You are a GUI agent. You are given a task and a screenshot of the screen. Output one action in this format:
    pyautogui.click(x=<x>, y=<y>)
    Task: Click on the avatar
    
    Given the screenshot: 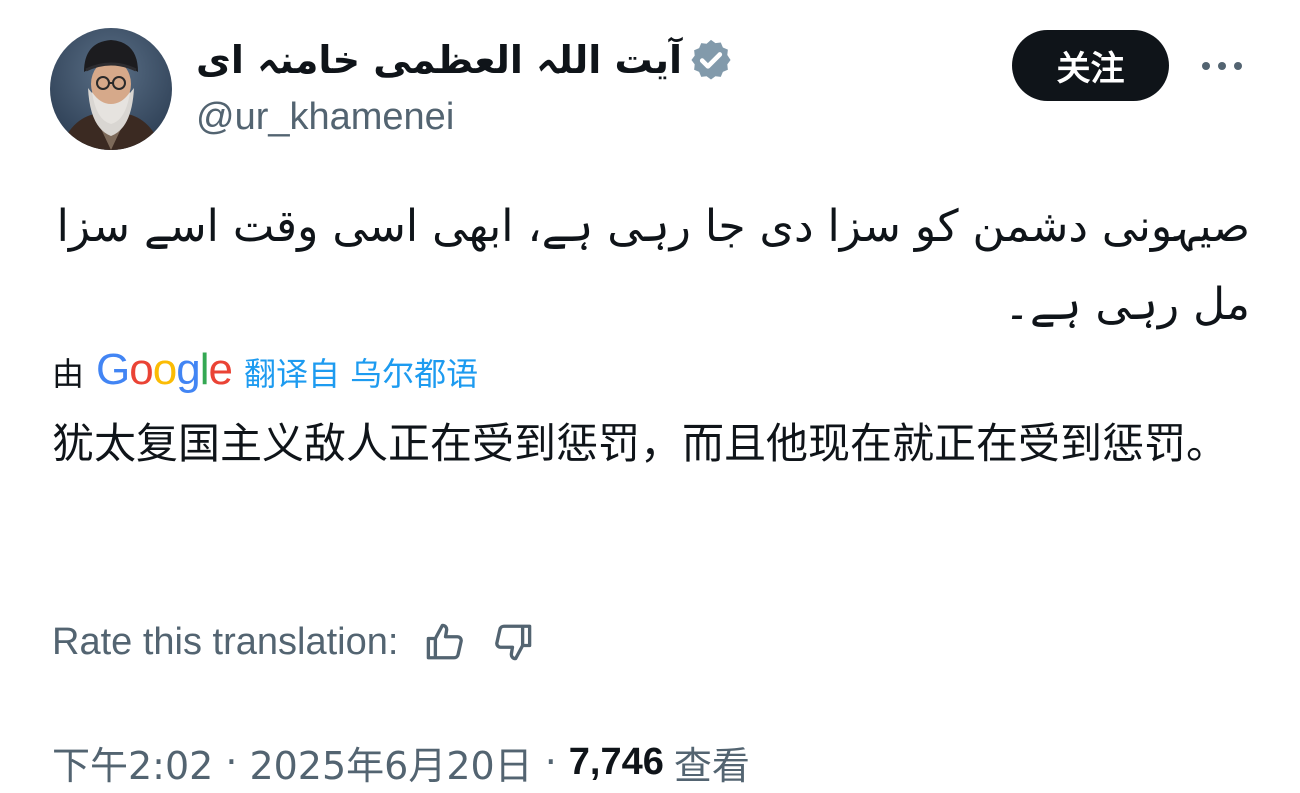 What is the action you would take?
    pyautogui.click(x=111, y=89)
    